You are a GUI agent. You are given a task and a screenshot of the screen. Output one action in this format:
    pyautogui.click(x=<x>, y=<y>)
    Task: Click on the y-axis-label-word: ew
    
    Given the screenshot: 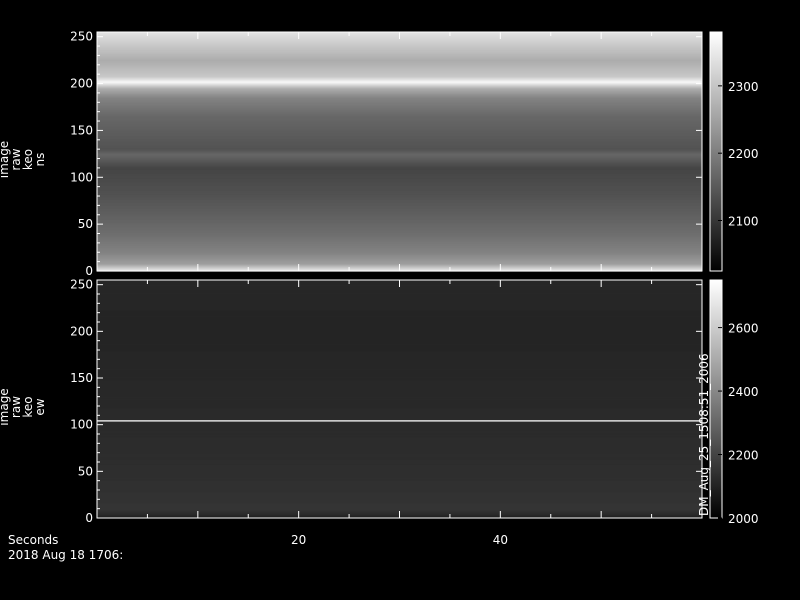 What is the action you would take?
    pyautogui.click(x=40, y=406)
    